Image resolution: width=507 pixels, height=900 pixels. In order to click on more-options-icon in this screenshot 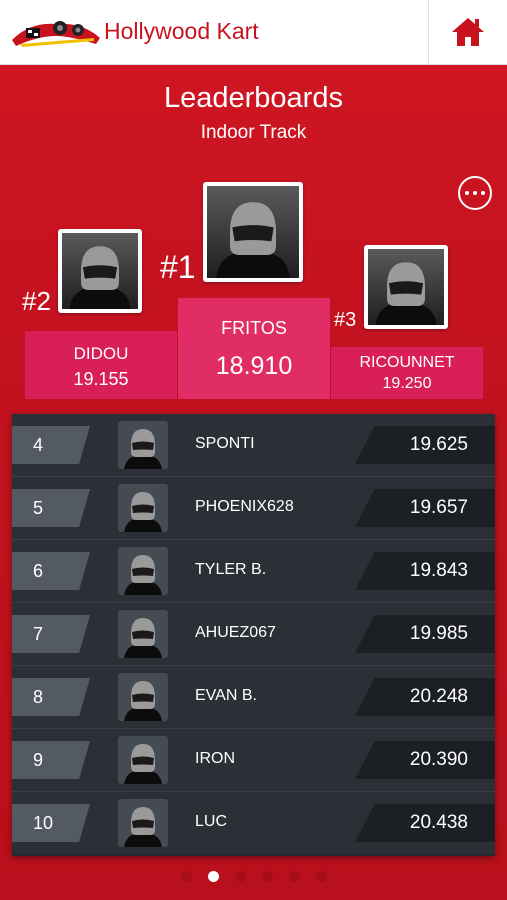, I will do `click(467, 193)`.